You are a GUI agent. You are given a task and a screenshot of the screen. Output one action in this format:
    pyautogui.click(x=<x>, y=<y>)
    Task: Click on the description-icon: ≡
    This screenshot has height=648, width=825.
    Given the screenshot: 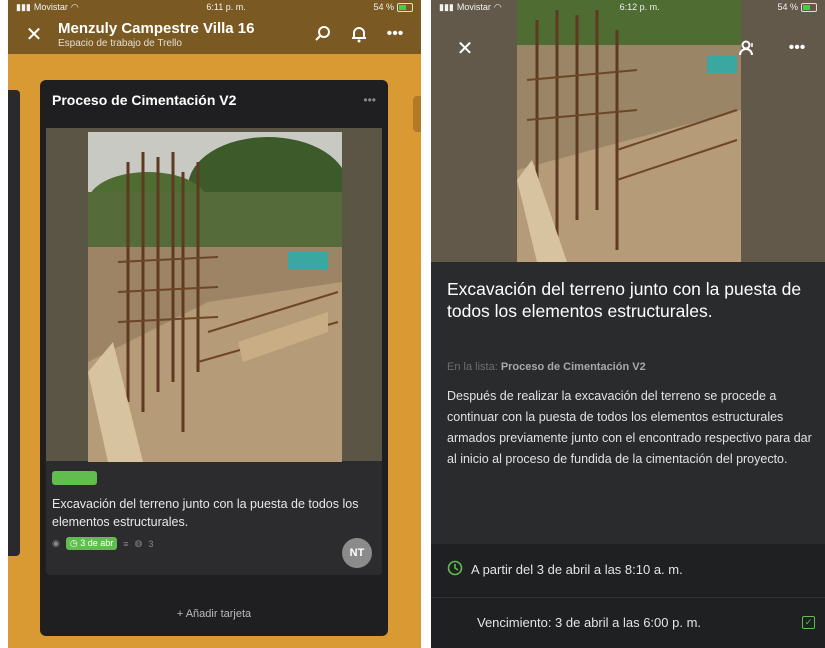 What is the action you would take?
    pyautogui.click(x=126, y=543)
    